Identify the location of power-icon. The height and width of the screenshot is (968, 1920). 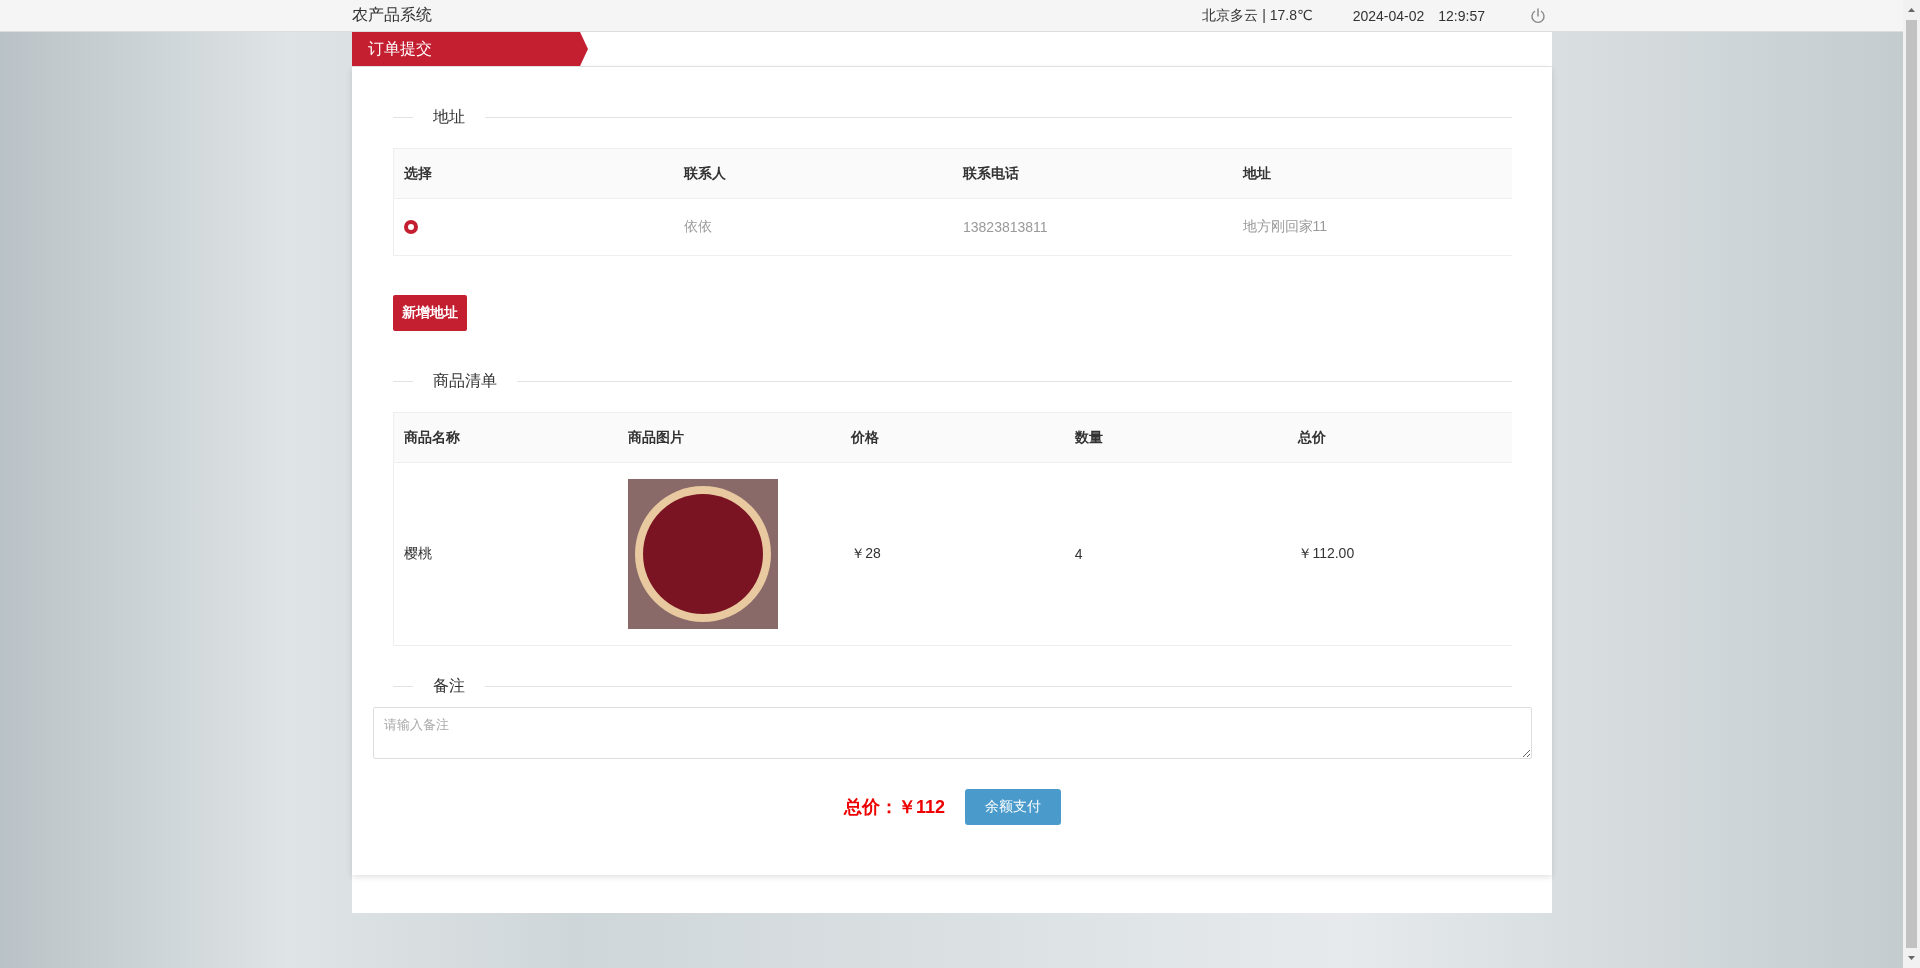
(1538, 15).